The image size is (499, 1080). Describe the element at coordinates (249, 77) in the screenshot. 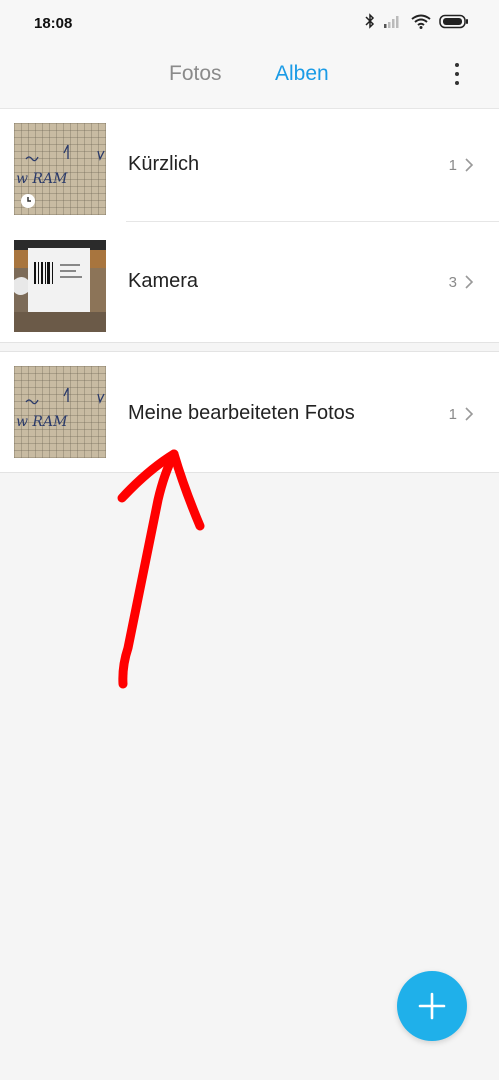

I see `top-bar: Fotos Alben` at that location.